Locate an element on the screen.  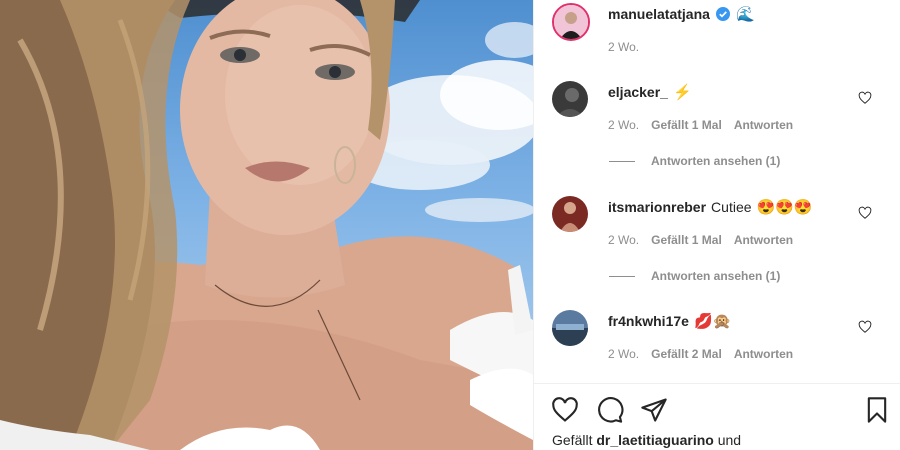
liked-by-summary: Gefällt dr_laetitiaguarino und is located at coordinates (646, 440).